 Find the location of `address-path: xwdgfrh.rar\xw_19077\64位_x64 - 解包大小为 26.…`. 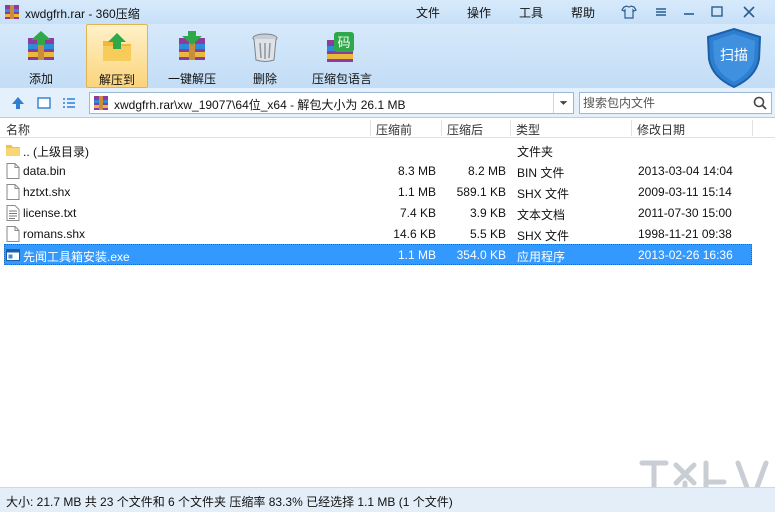

address-path: xwdgfrh.rar\xw_19077\64位_x64 - 解包大小为 26.… is located at coordinates (260, 105).